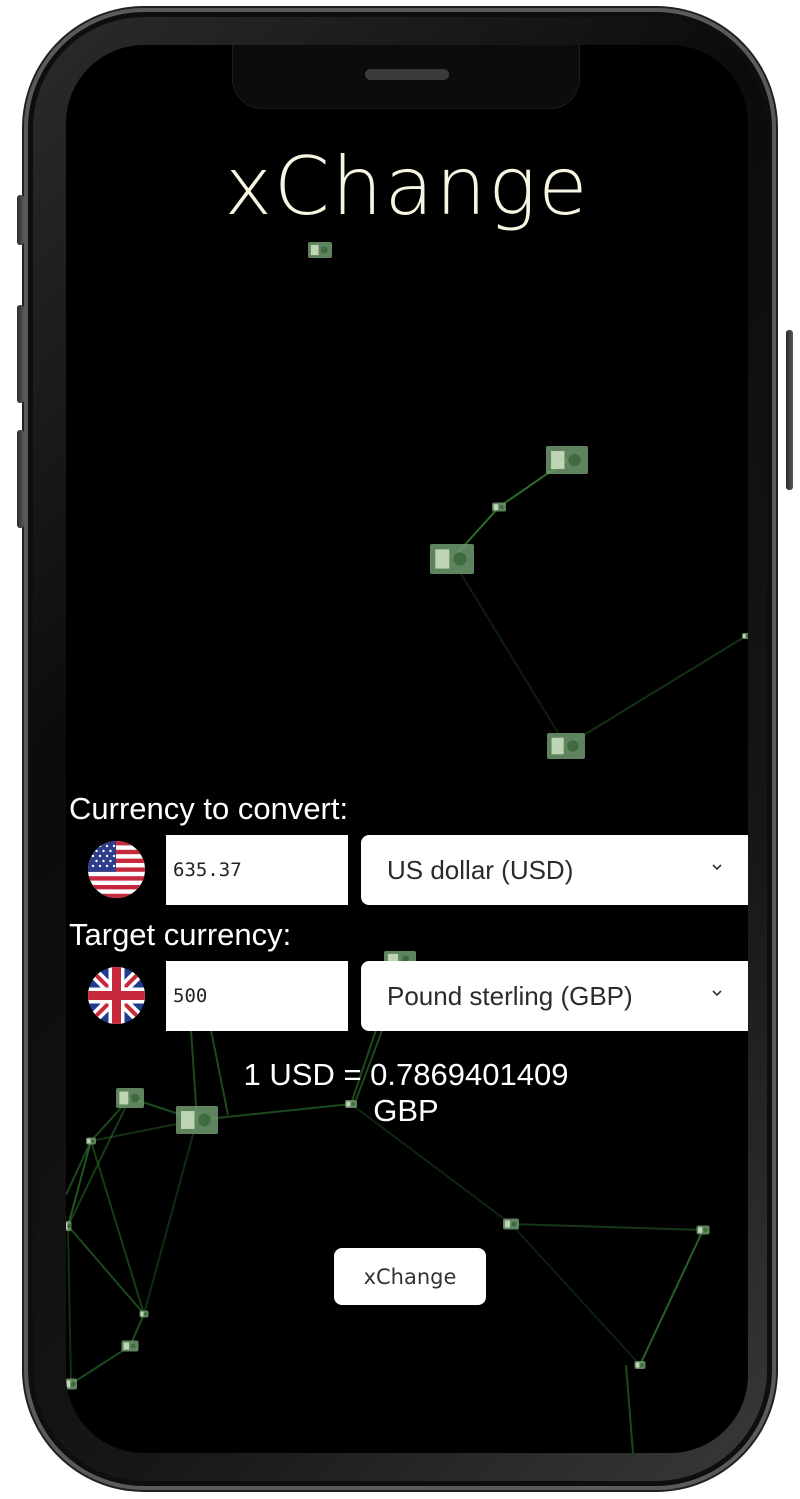  What do you see at coordinates (410, 1276) in the screenshot?
I see `xchange-button: xChange` at bounding box center [410, 1276].